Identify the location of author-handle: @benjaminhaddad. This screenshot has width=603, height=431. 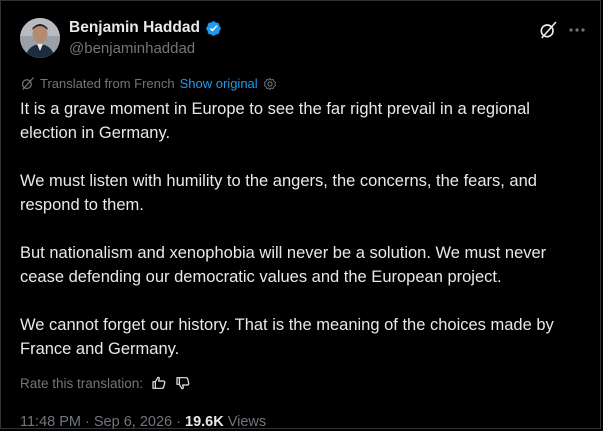
(132, 48).